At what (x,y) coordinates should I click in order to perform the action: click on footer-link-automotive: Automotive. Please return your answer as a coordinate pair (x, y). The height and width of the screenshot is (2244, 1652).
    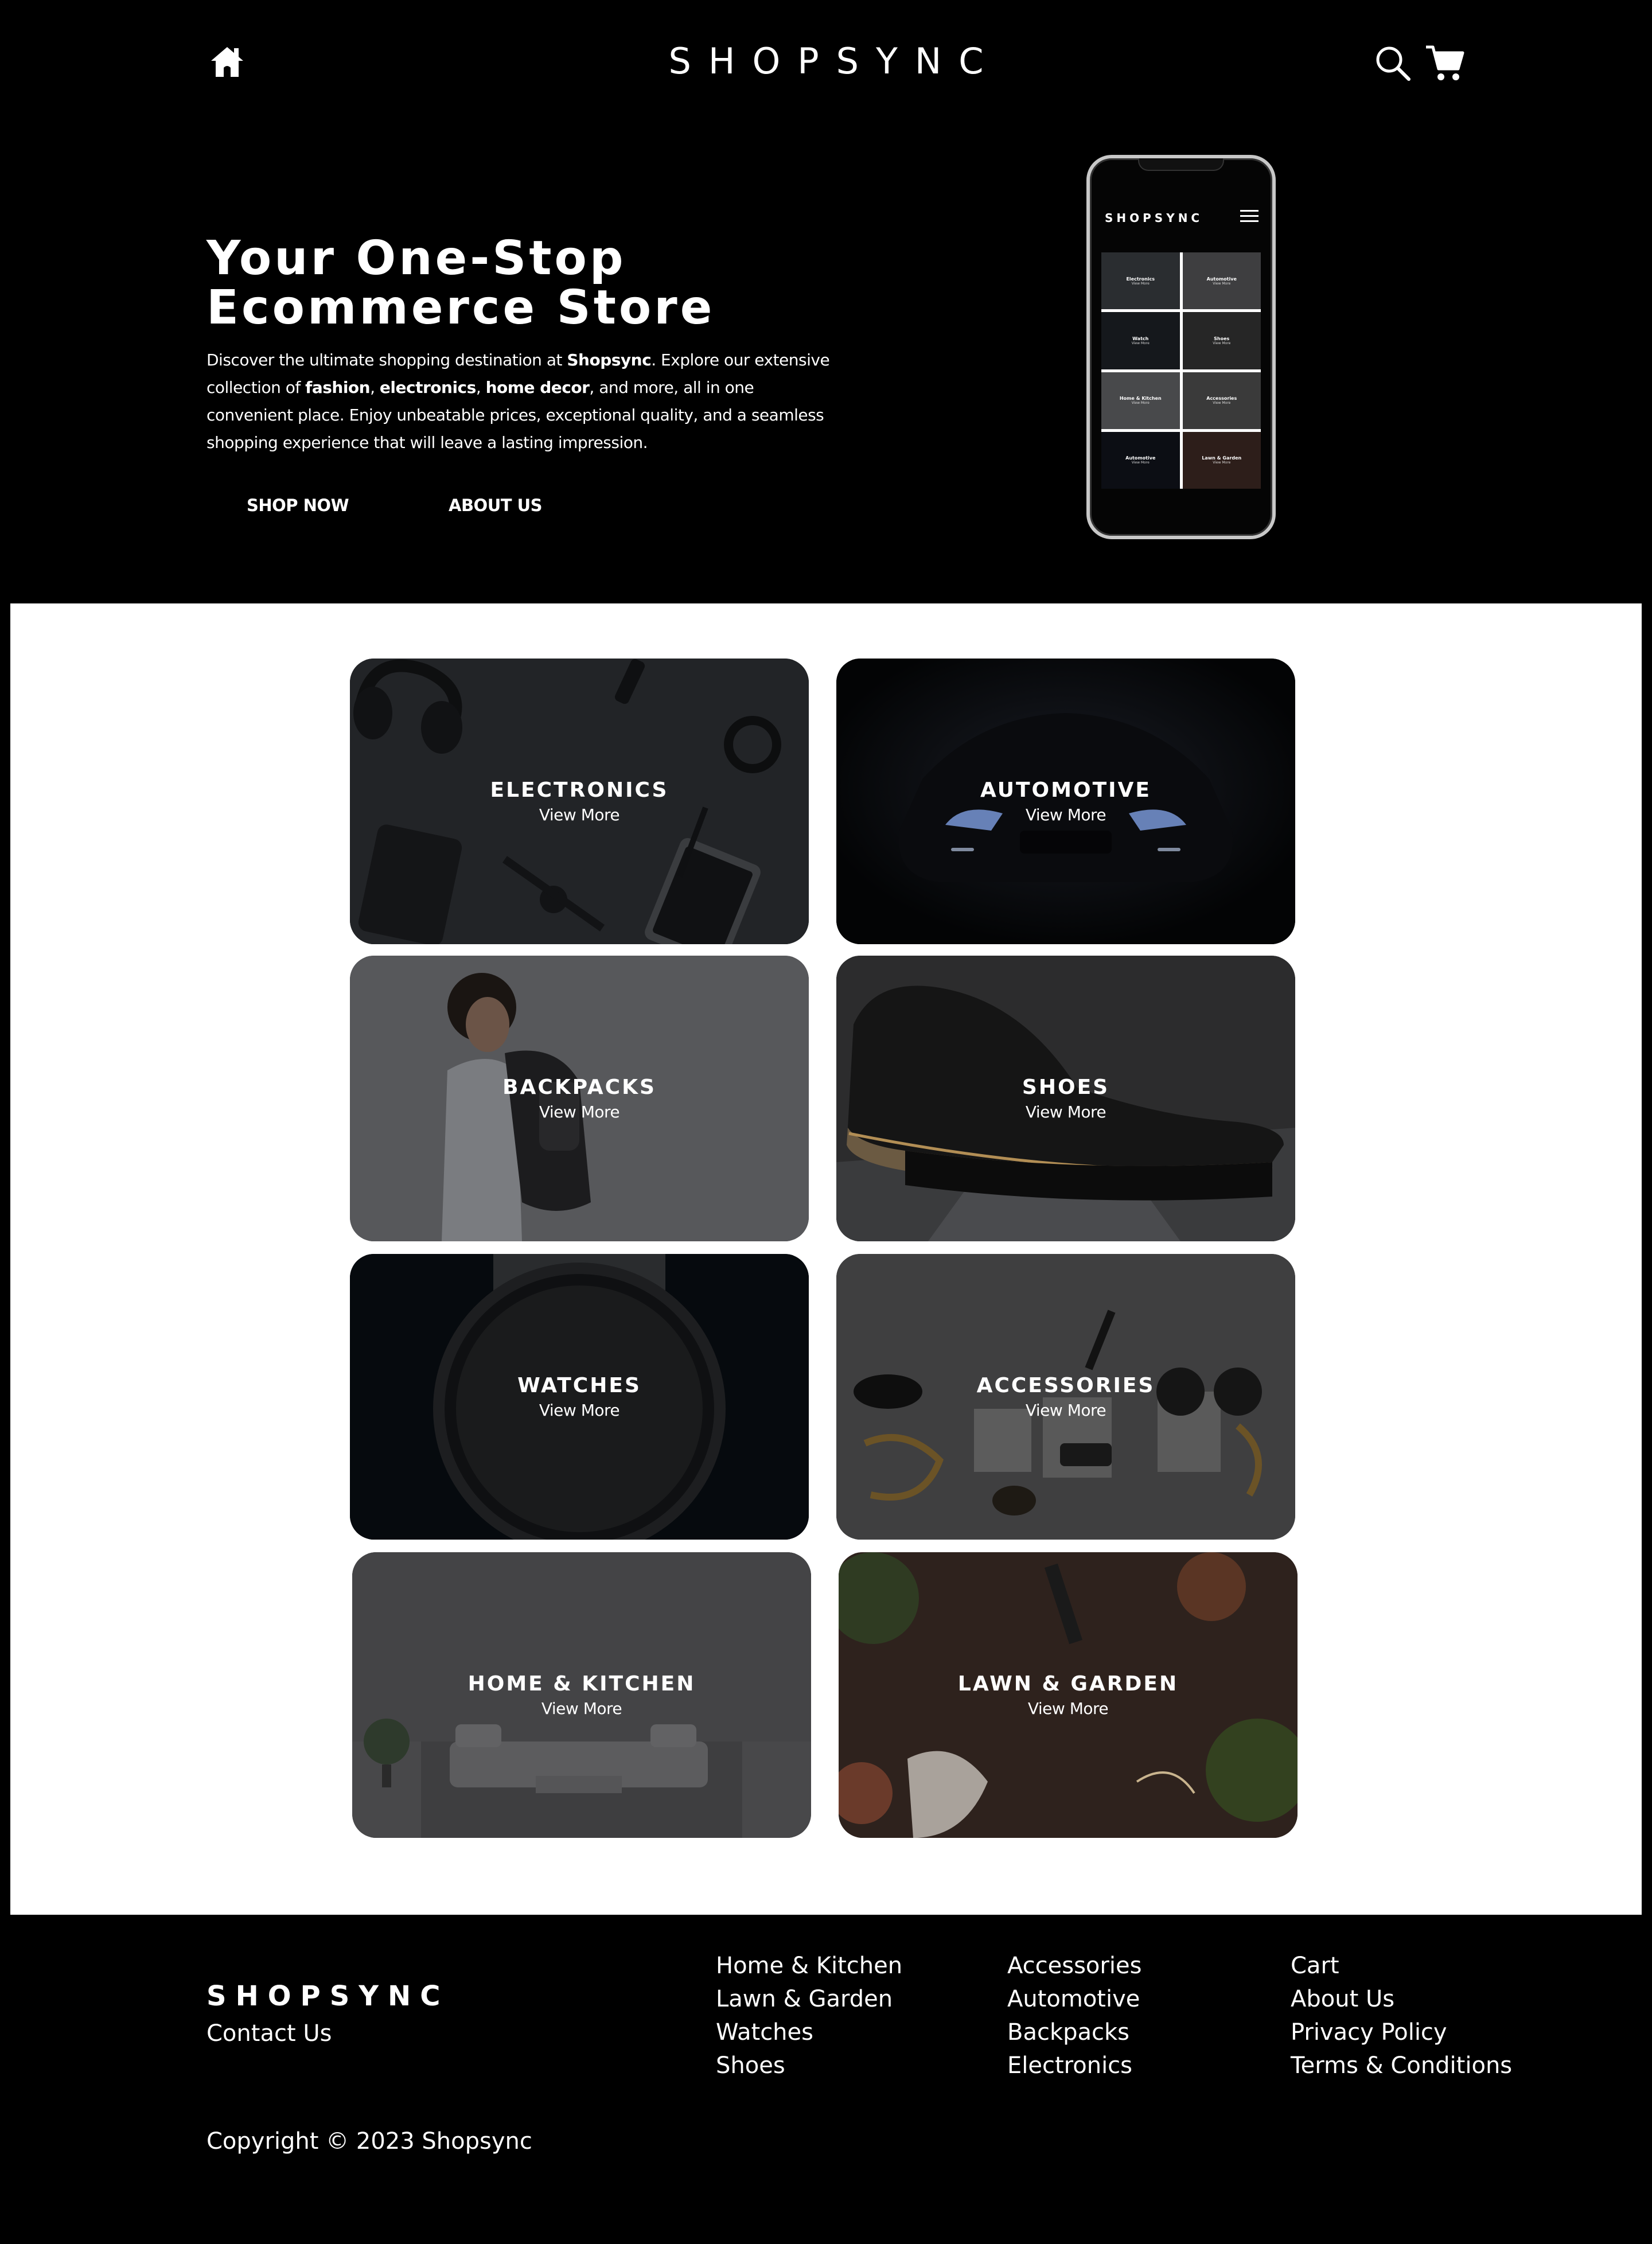
    Looking at the image, I should click on (1074, 1999).